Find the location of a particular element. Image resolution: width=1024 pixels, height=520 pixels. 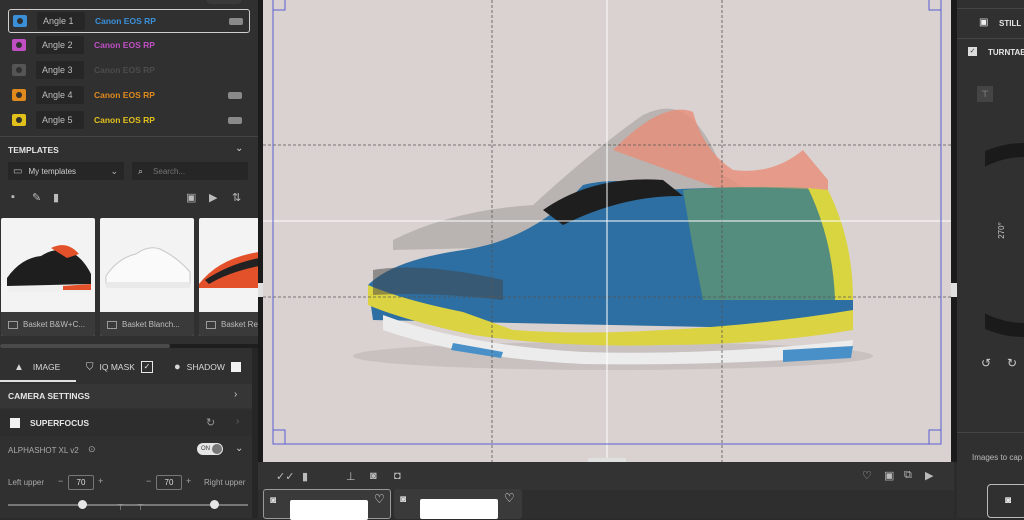

pin-icon: ⊥ is located at coordinates (351, 476).